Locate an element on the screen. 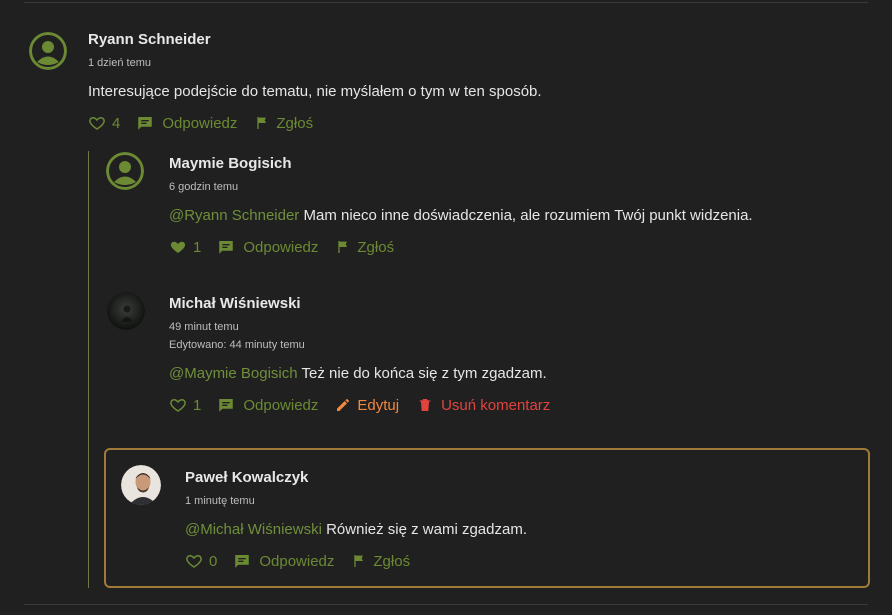  reply-thread-line is located at coordinates (88, 369).